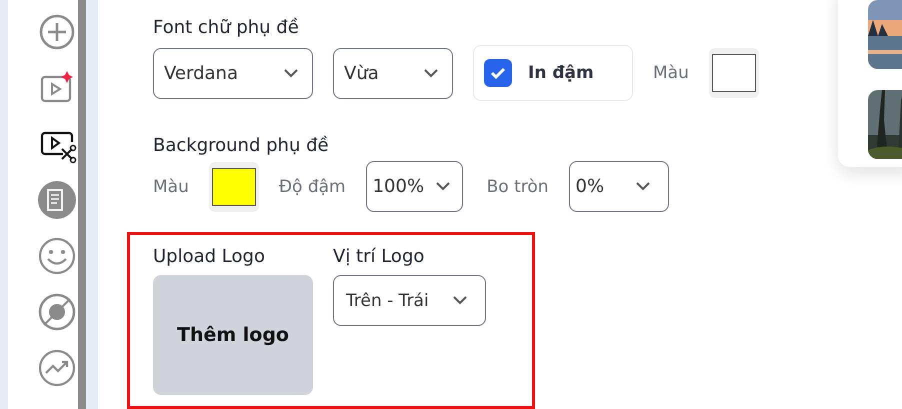 This screenshot has height=409, width=902. Describe the element at coordinates (618, 186) in the screenshot. I see `dropdown-select: 0%` at that location.